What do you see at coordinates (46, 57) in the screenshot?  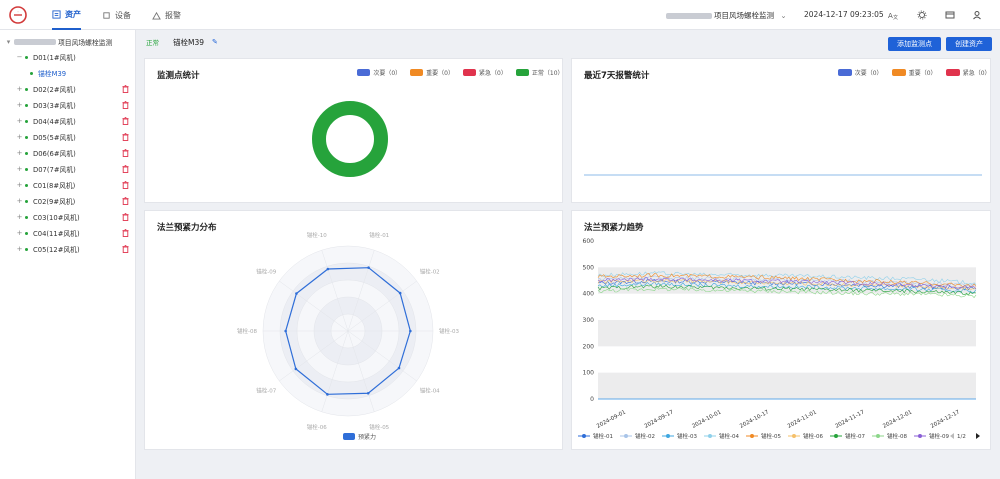 I see `tree-item-turbine: − D01(1#风机)` at bounding box center [46, 57].